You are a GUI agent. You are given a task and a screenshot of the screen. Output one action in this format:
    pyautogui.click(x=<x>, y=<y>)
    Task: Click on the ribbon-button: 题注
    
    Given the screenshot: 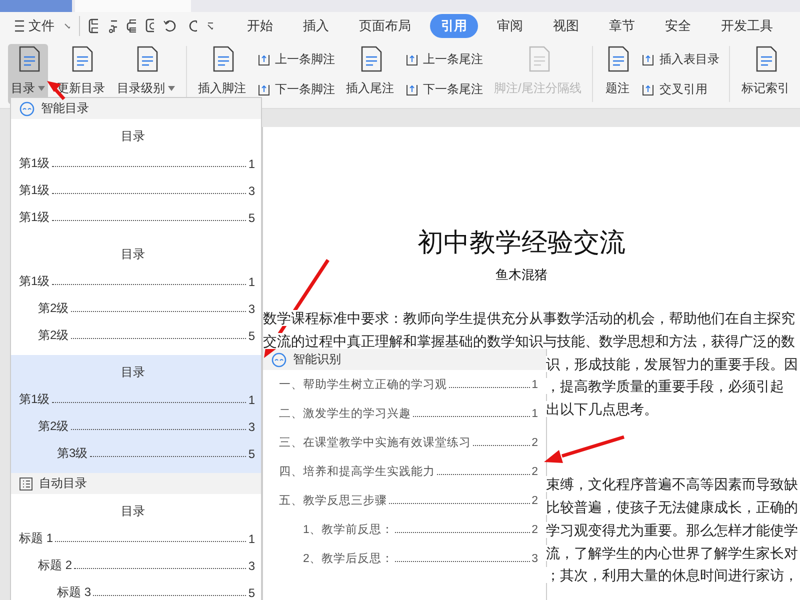 What is the action you would take?
    pyautogui.click(x=617, y=74)
    